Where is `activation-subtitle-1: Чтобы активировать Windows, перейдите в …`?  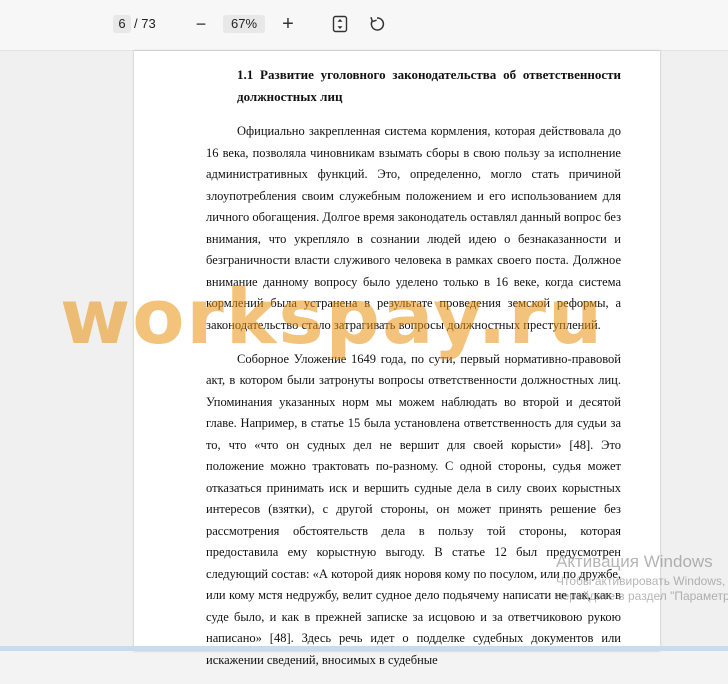
activation-subtitle-1: Чтобы активировать Windows, перейдите в … is located at coordinates (642, 588).